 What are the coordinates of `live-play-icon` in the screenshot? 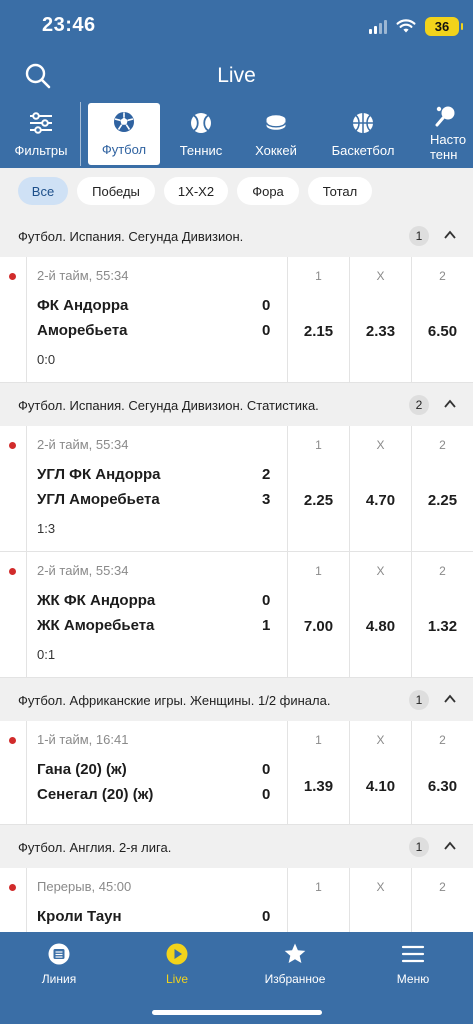 It's located at (177, 954).